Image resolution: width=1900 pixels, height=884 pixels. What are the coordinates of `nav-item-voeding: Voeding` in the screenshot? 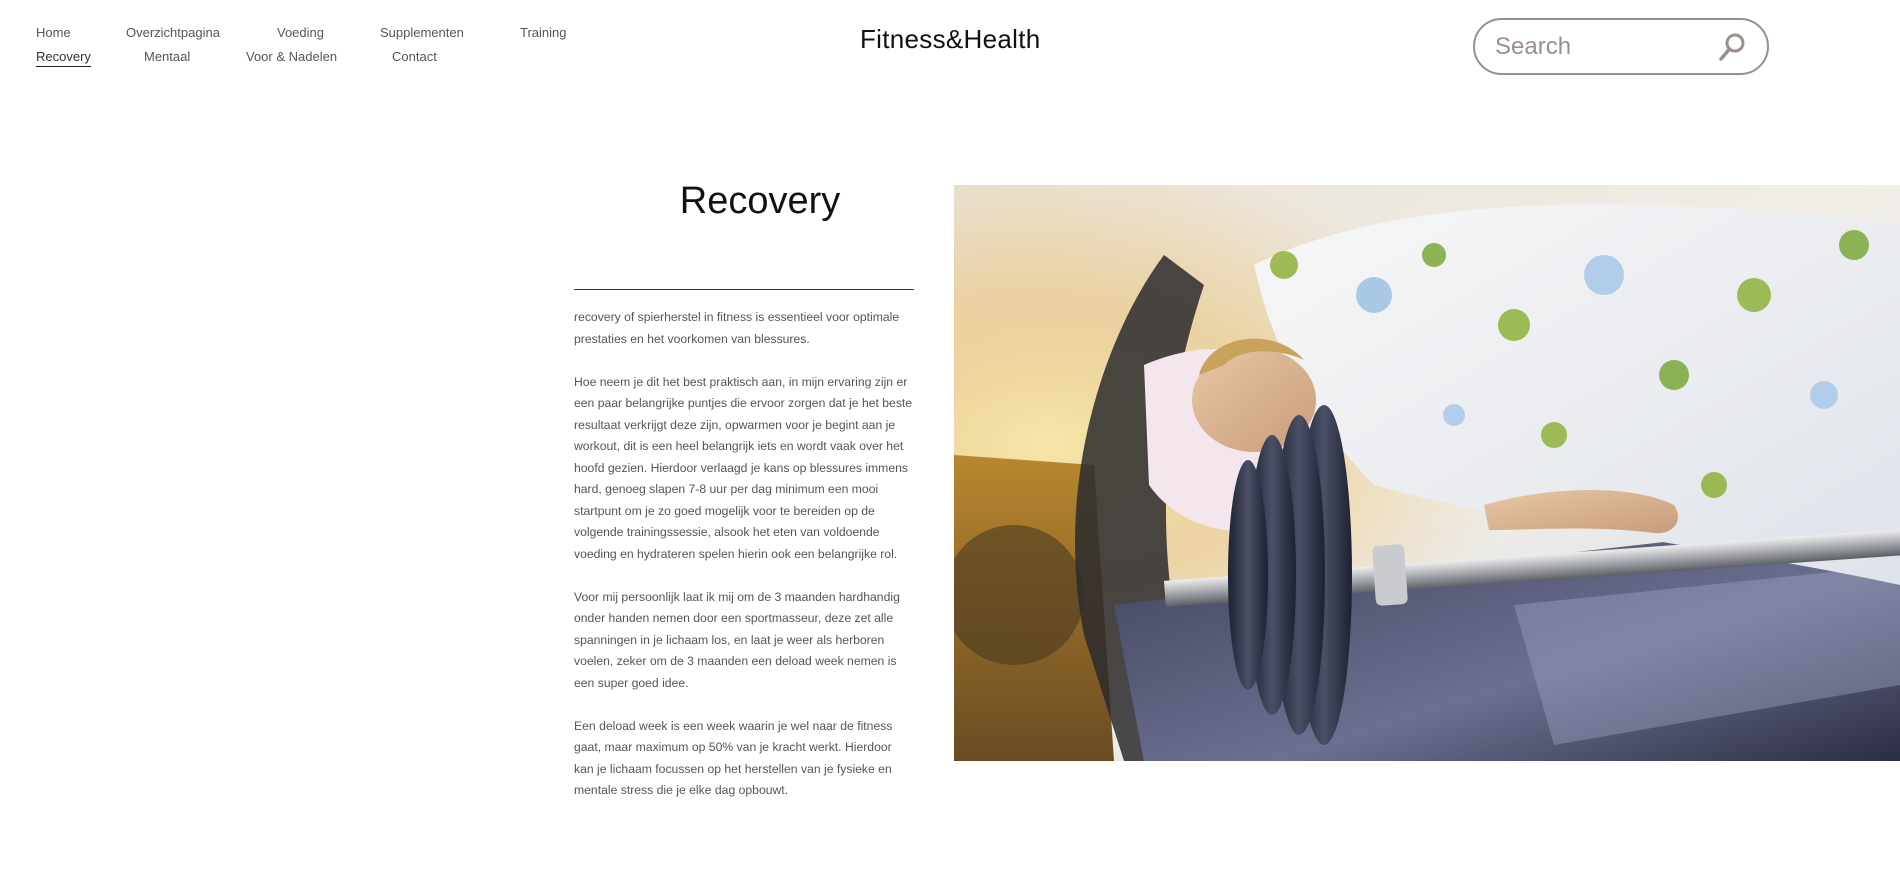 It's located at (328, 32).